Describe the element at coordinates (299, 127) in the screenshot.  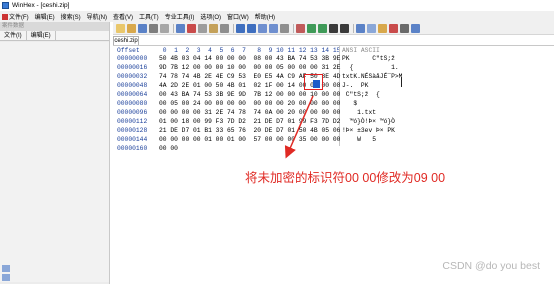
I see `annotation-arrow` at that location.